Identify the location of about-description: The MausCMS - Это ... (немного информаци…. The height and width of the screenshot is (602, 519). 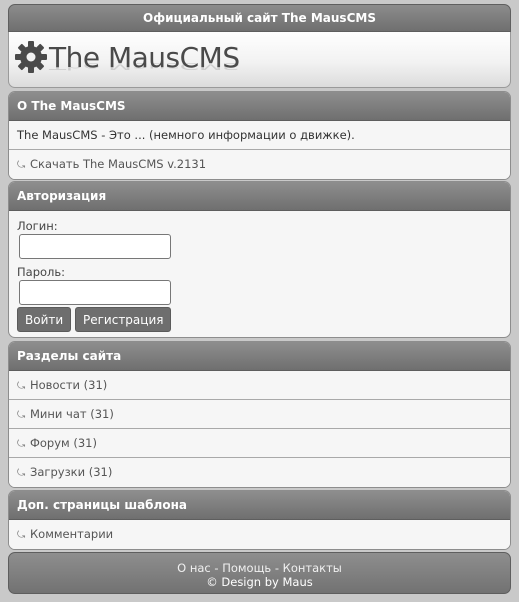
(186, 135).